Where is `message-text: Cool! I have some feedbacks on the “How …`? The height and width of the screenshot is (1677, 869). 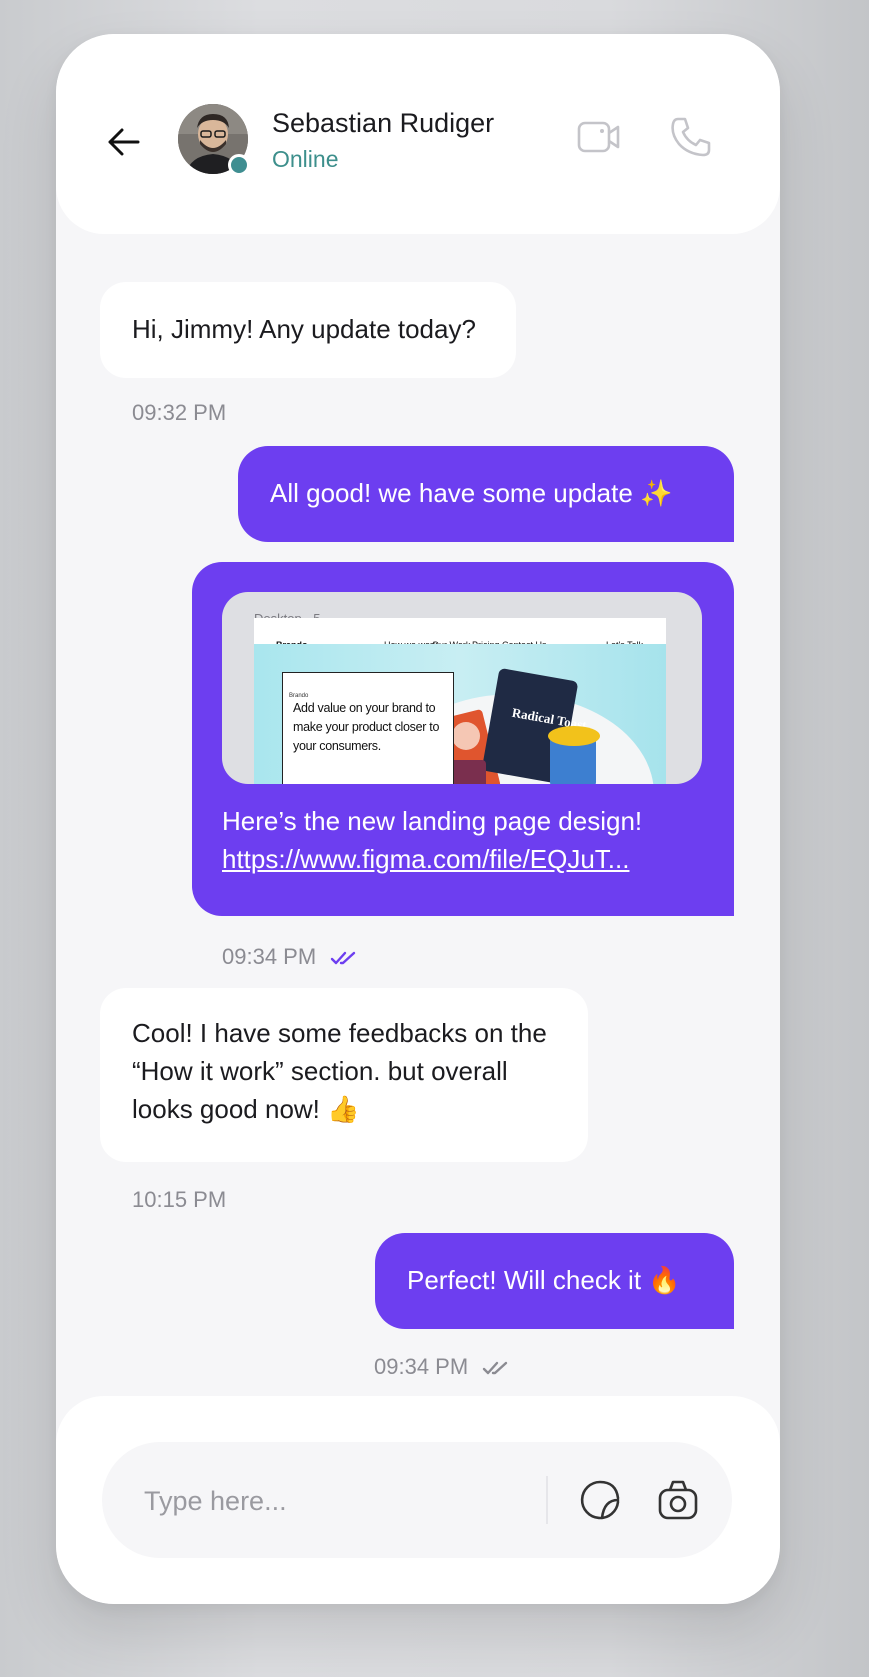
message-text: Cool! I have some feedbacks on the “How … is located at coordinates (339, 1071).